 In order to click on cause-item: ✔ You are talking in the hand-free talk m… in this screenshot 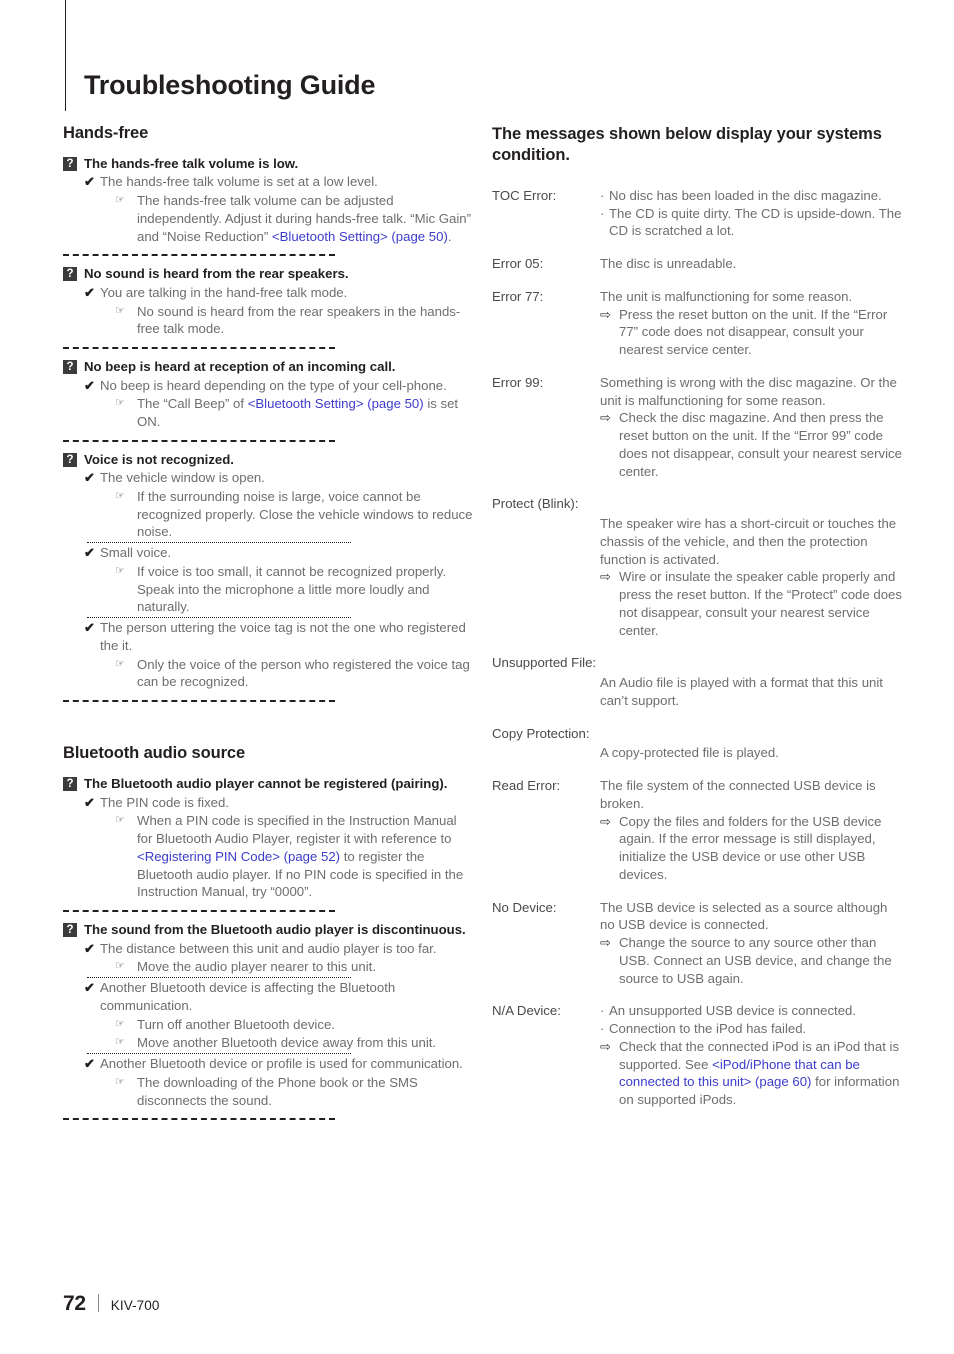, I will do `click(278, 293)`.